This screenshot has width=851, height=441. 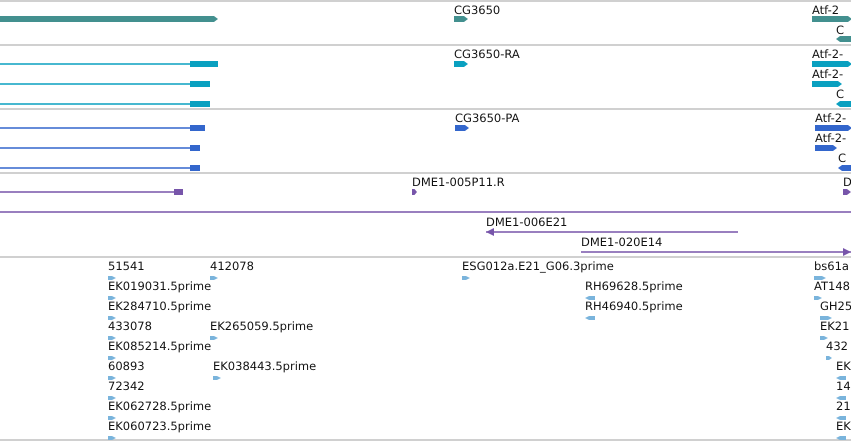 I want to click on feature-label: RH46940.5prime, so click(x=634, y=306).